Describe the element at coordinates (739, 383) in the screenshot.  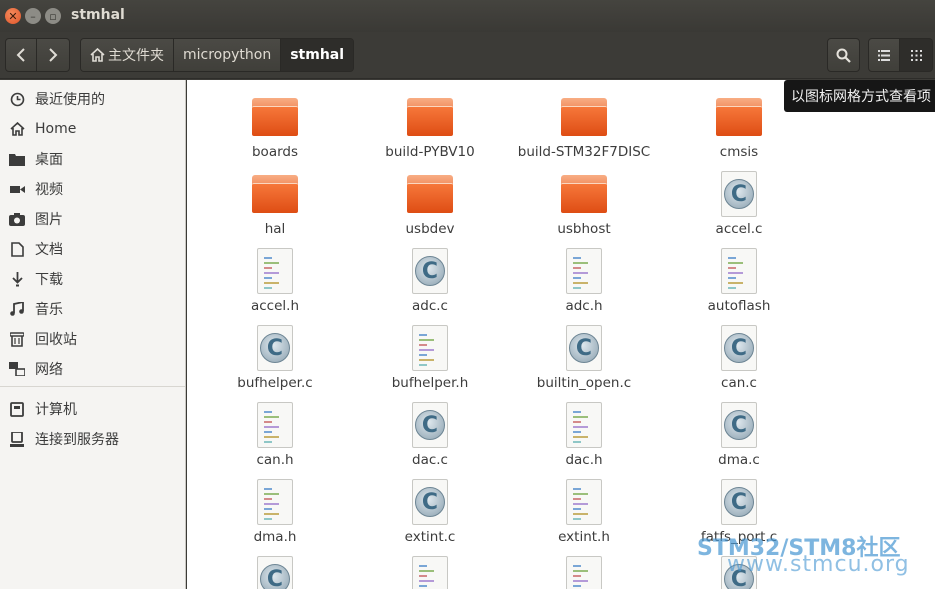
I see `file-name: can.c` at that location.